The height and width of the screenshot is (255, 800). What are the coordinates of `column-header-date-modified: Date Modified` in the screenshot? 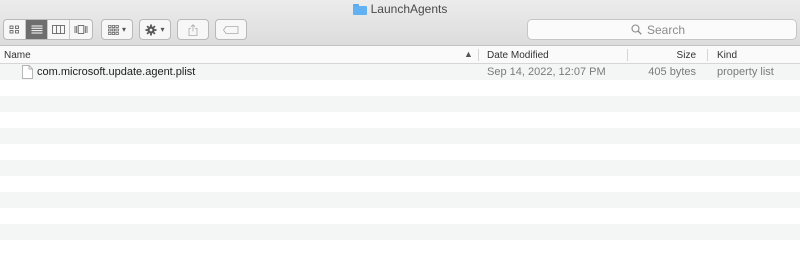 It's located at (518, 55).